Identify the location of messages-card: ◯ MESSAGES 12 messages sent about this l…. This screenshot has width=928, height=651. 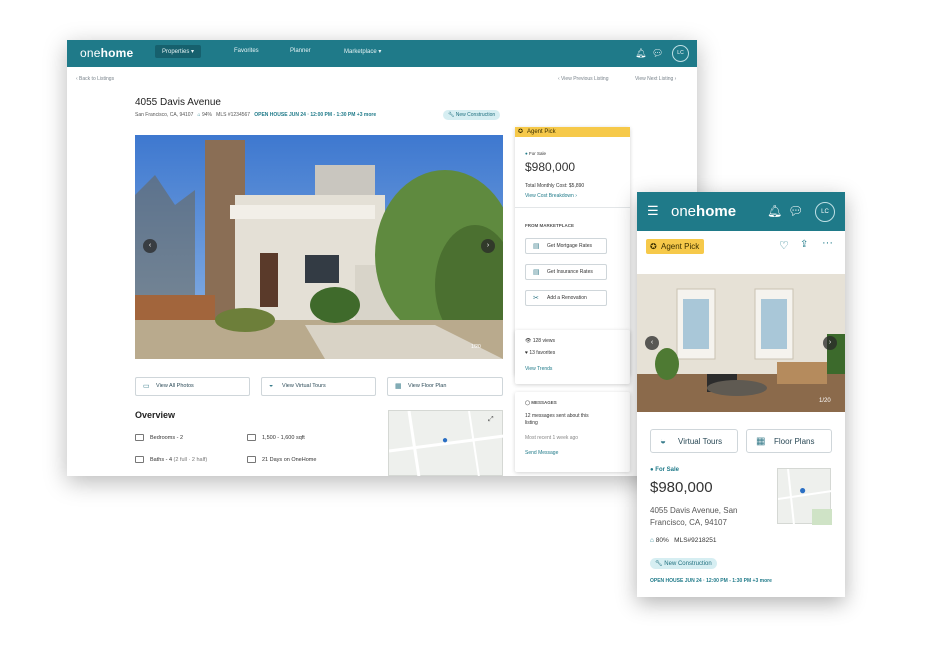
(572, 432).